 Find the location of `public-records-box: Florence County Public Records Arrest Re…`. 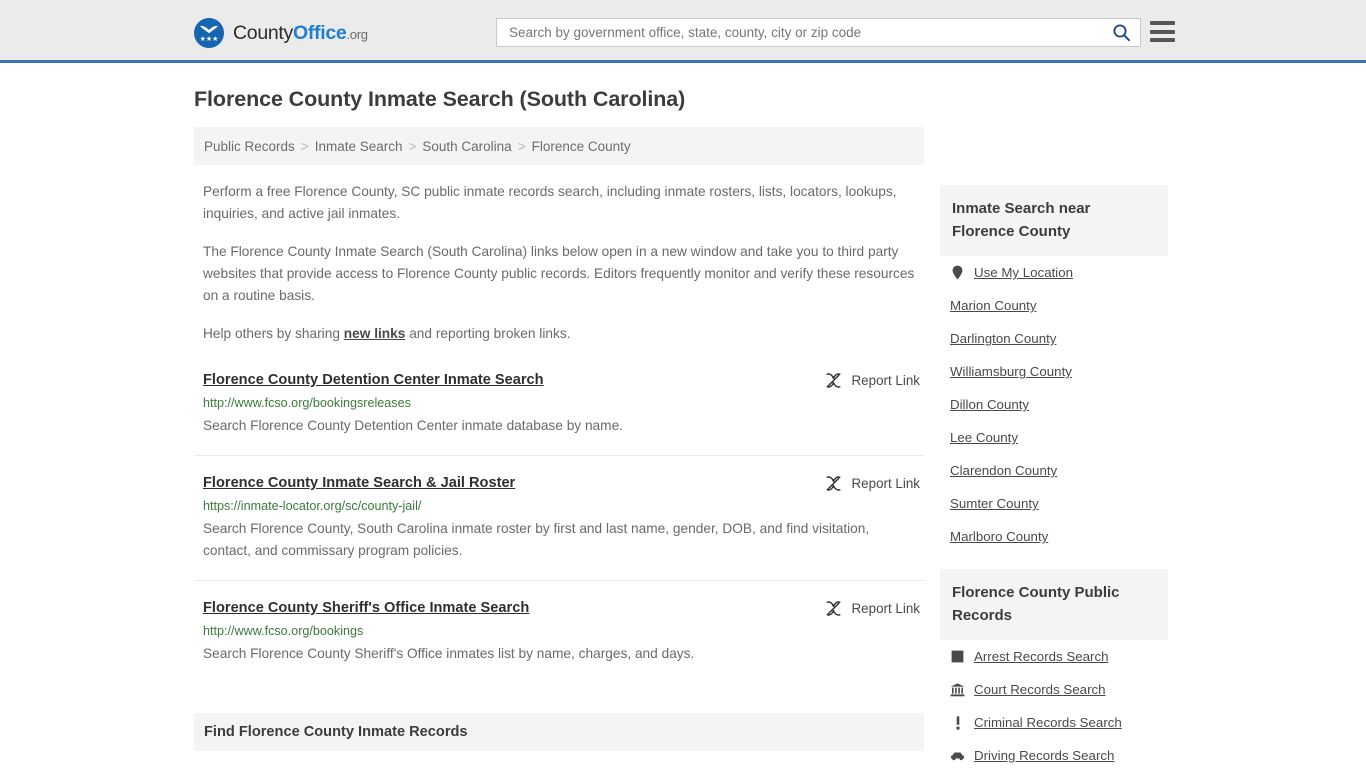

public-records-box: Florence County Public Records Arrest Re… is located at coordinates (1054, 668).